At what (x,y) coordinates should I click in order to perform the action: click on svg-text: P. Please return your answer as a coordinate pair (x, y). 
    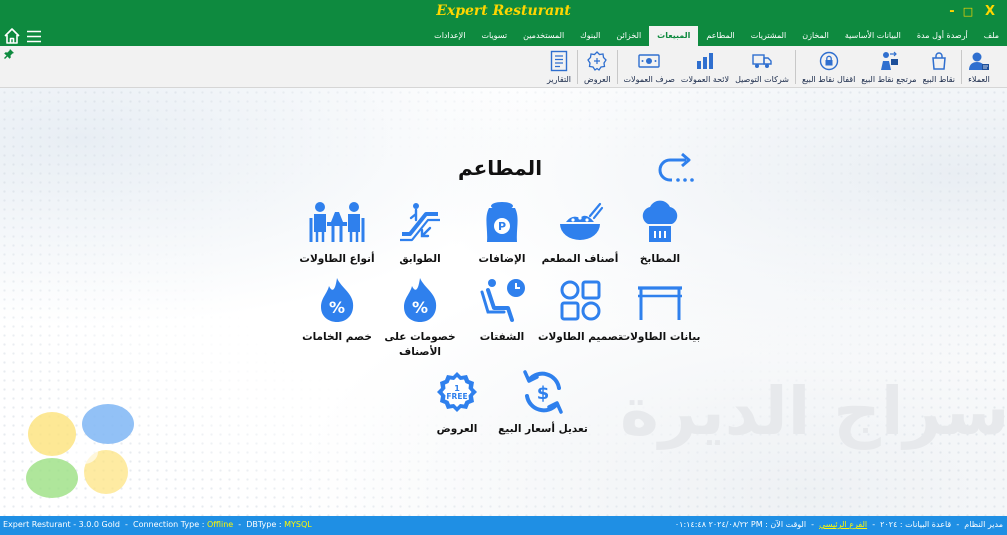
    Looking at the image, I should click on (502, 226).